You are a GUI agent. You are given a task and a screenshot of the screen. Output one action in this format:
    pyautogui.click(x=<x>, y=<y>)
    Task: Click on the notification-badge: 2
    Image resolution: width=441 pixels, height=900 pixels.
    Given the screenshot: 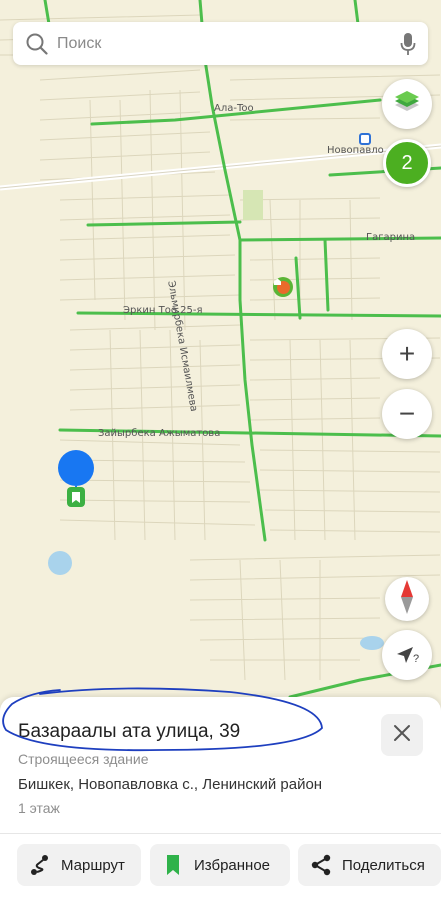 What is the action you would take?
    pyautogui.click(x=407, y=163)
    